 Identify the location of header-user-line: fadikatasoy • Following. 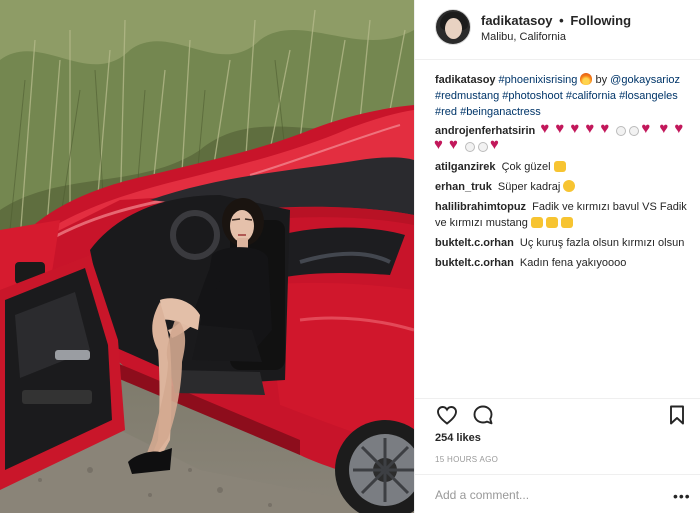
(556, 20).